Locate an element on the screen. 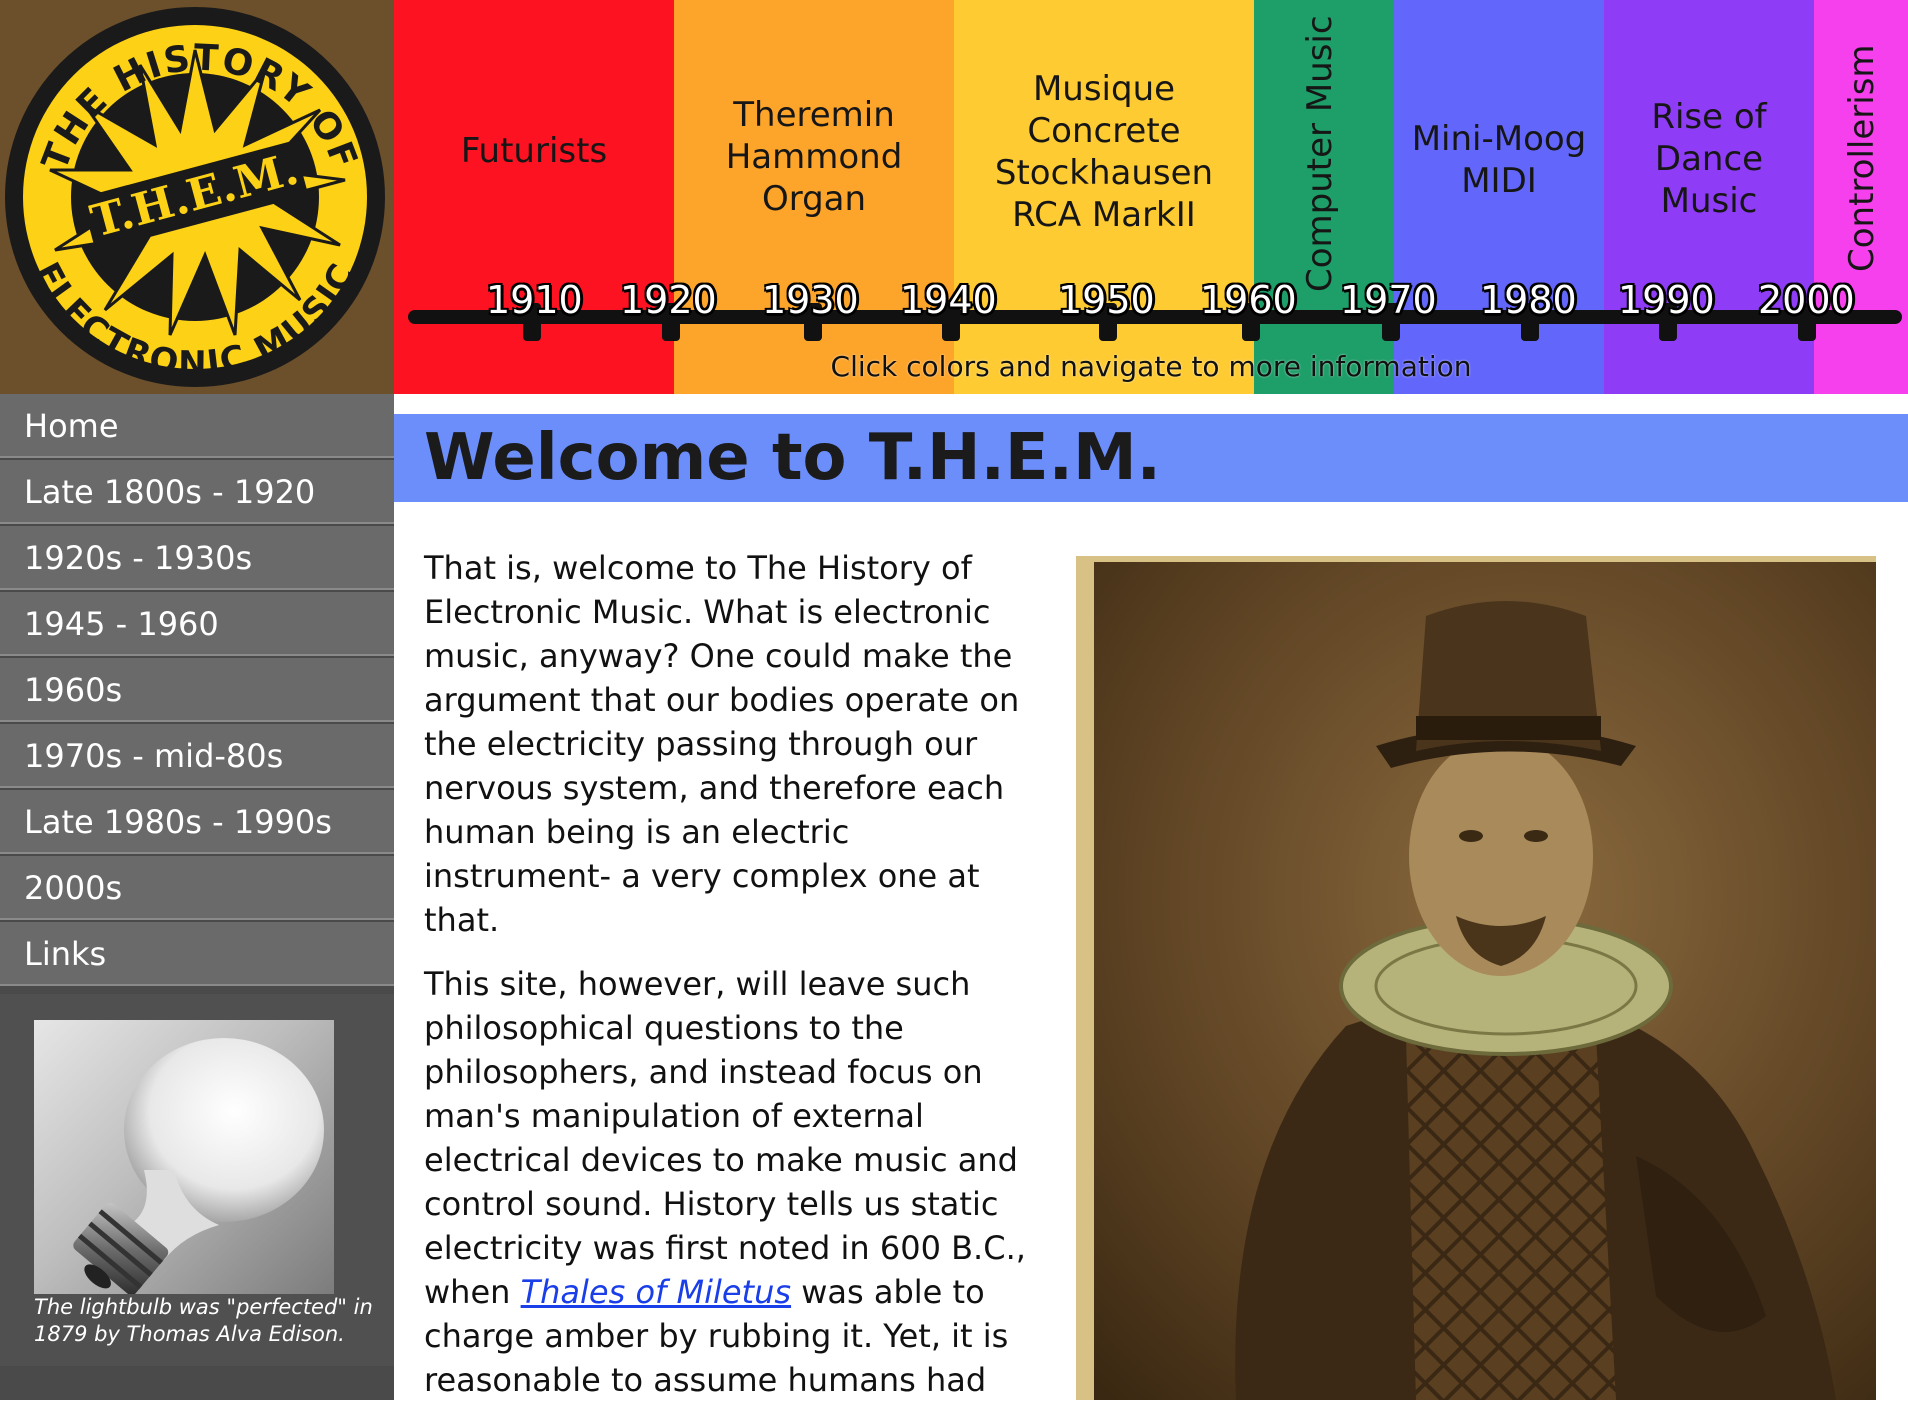 Image resolution: width=1908 pixels, height=1422 pixels. timeline-band-computer-music: Computer Music is located at coordinates (1324, 197).